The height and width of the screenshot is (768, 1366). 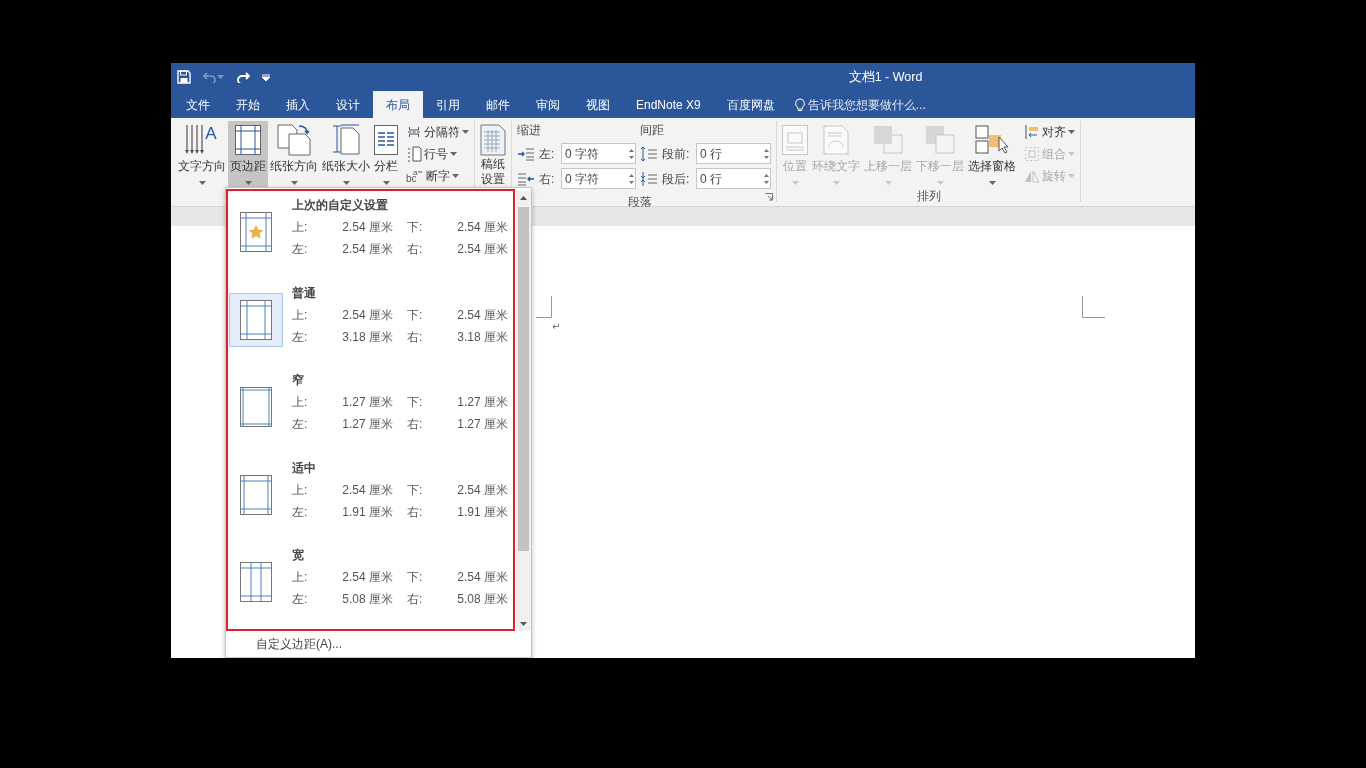 What do you see at coordinates (598, 178) in the screenshot?
I see `indent-right-field: 0 字符` at bounding box center [598, 178].